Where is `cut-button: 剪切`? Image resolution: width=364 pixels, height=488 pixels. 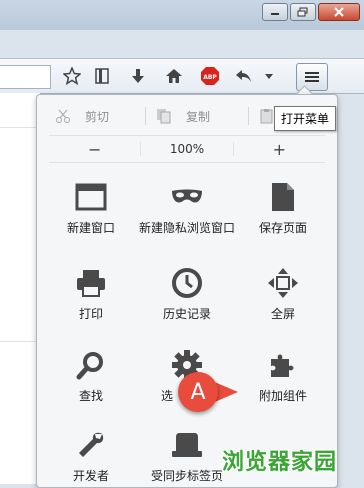
cut-button: 剪切 is located at coordinates (90, 116).